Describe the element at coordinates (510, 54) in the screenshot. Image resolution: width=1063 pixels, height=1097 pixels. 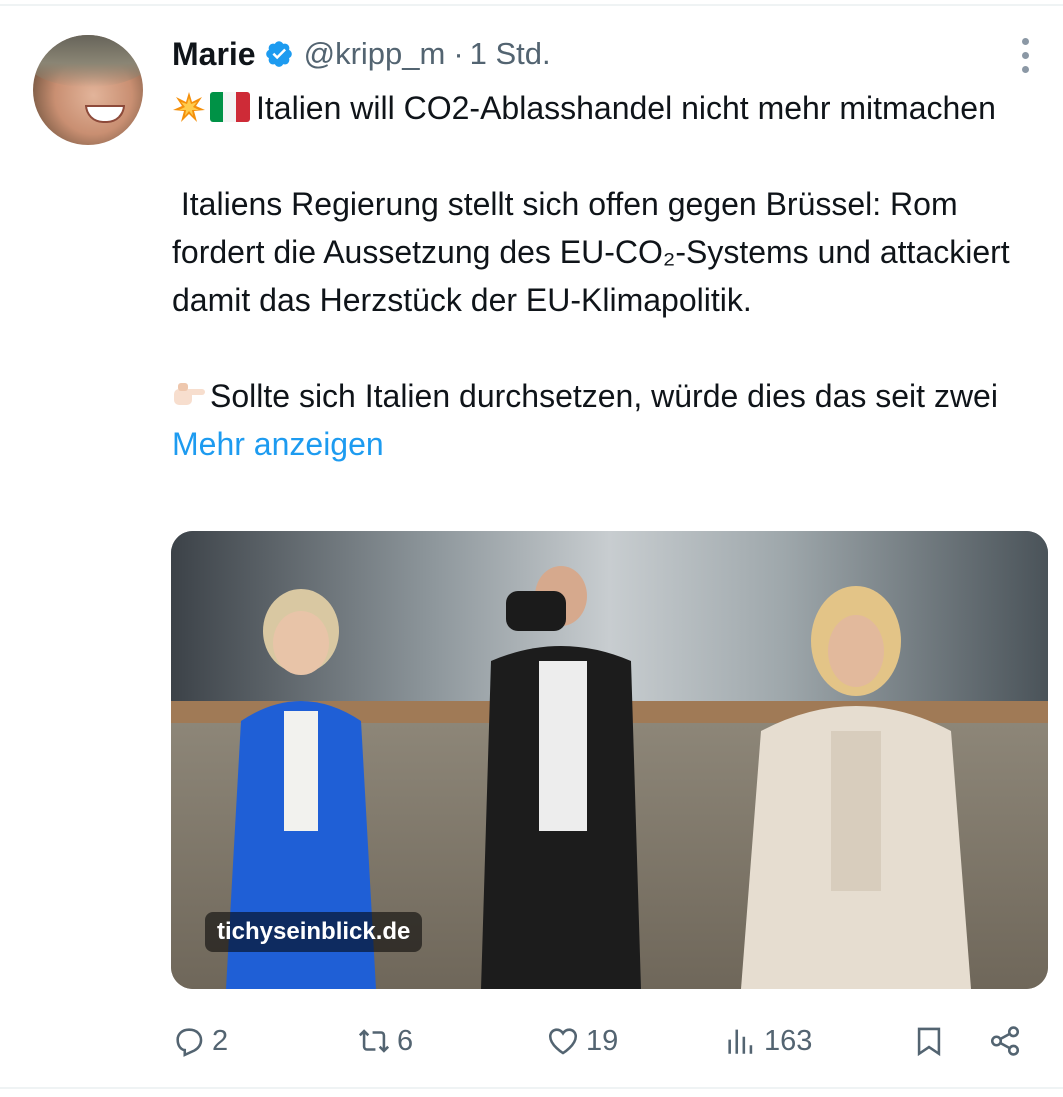
I see `timestamp: 1 Std.` at that location.